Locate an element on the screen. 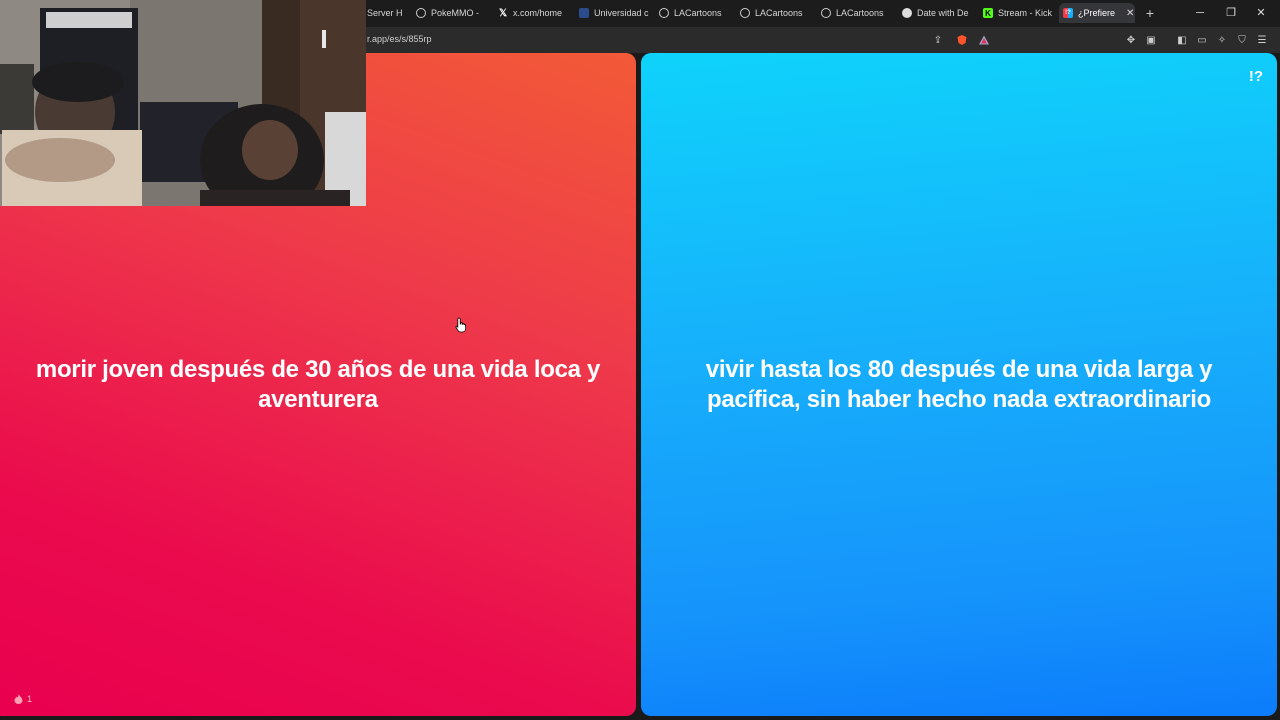  tab-label: Universidad c is located at coordinates (621, 13).